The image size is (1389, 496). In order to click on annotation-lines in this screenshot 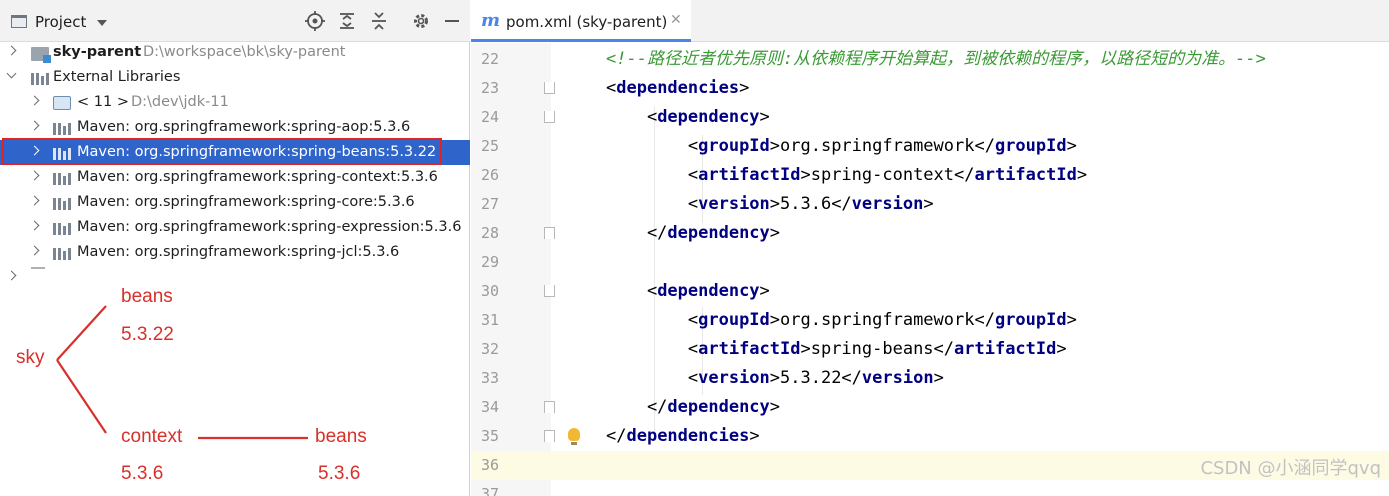, I will do `click(182, 372)`.